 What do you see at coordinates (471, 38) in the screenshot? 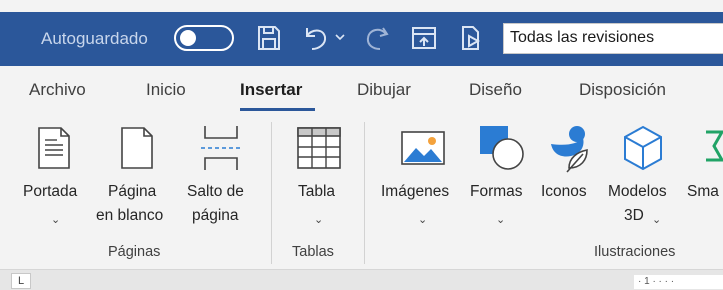
I see `read-mode-icon` at bounding box center [471, 38].